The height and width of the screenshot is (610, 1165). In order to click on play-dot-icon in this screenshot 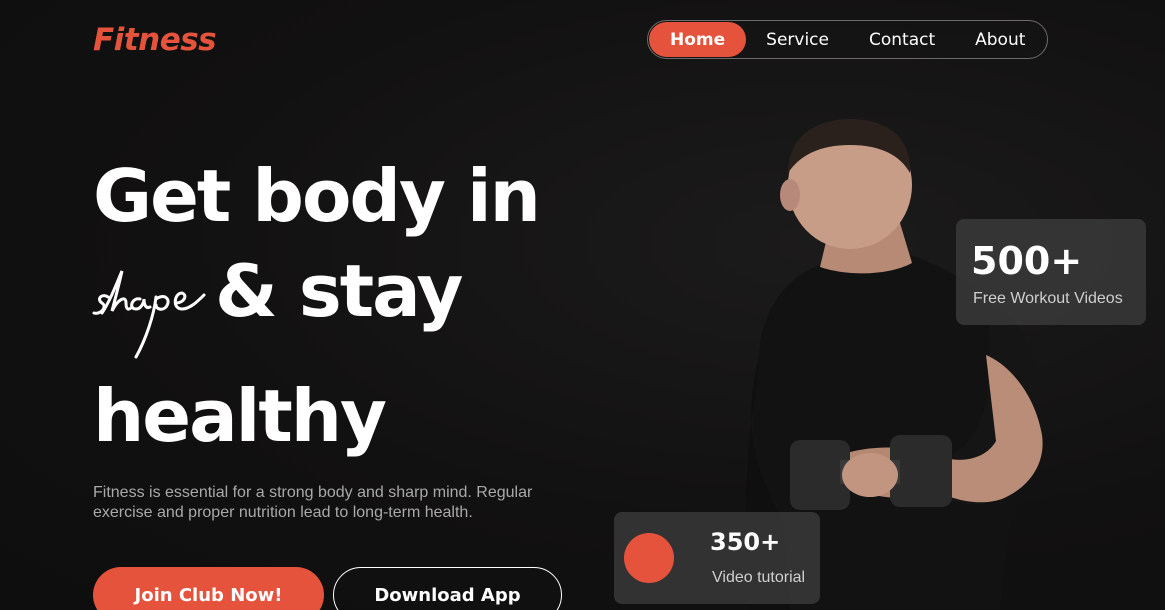, I will do `click(649, 558)`.